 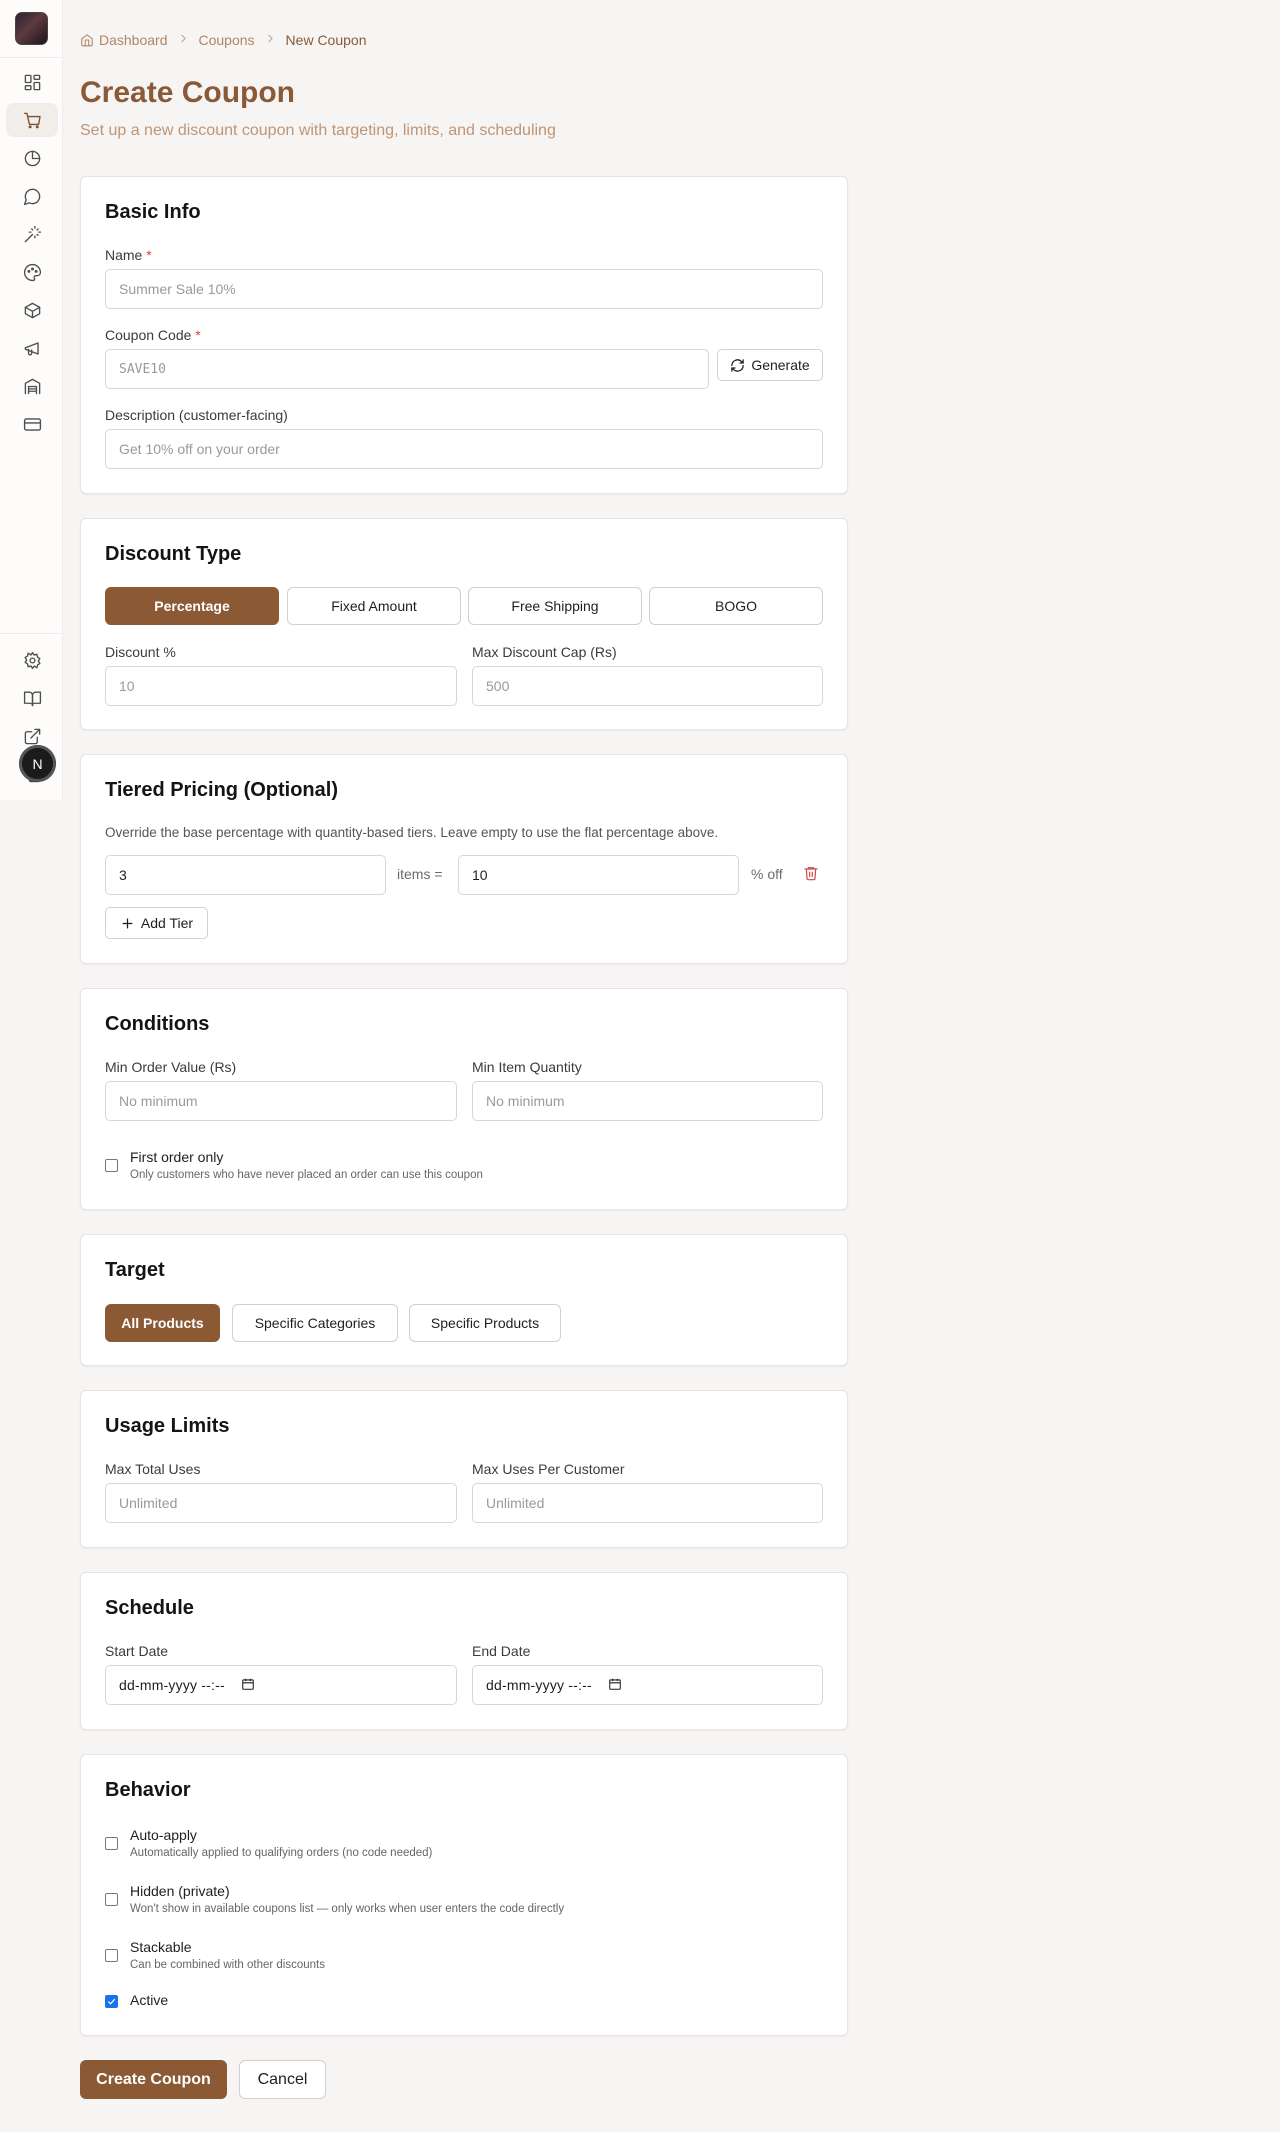 I want to click on min-quantity-label: Min Item Quantity, so click(x=527, y=1067).